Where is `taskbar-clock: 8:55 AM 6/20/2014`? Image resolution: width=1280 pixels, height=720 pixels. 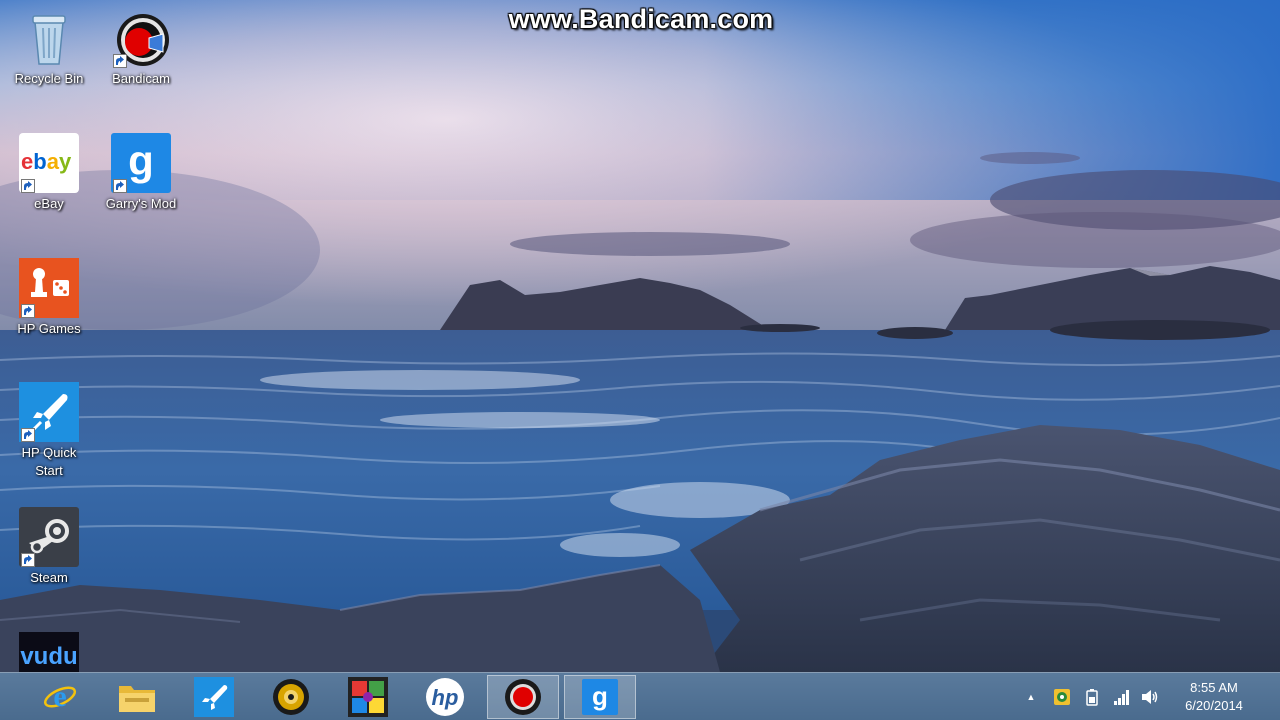
taskbar-clock: 8:55 AM 6/20/2014 is located at coordinates (1214, 697).